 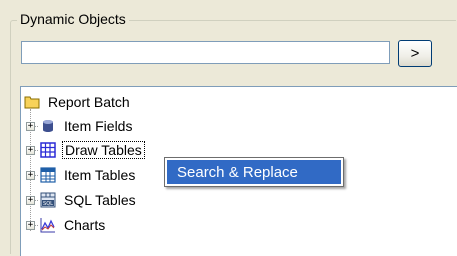 What do you see at coordinates (48, 200) in the screenshot?
I see `sql-table-icon: SQL` at bounding box center [48, 200].